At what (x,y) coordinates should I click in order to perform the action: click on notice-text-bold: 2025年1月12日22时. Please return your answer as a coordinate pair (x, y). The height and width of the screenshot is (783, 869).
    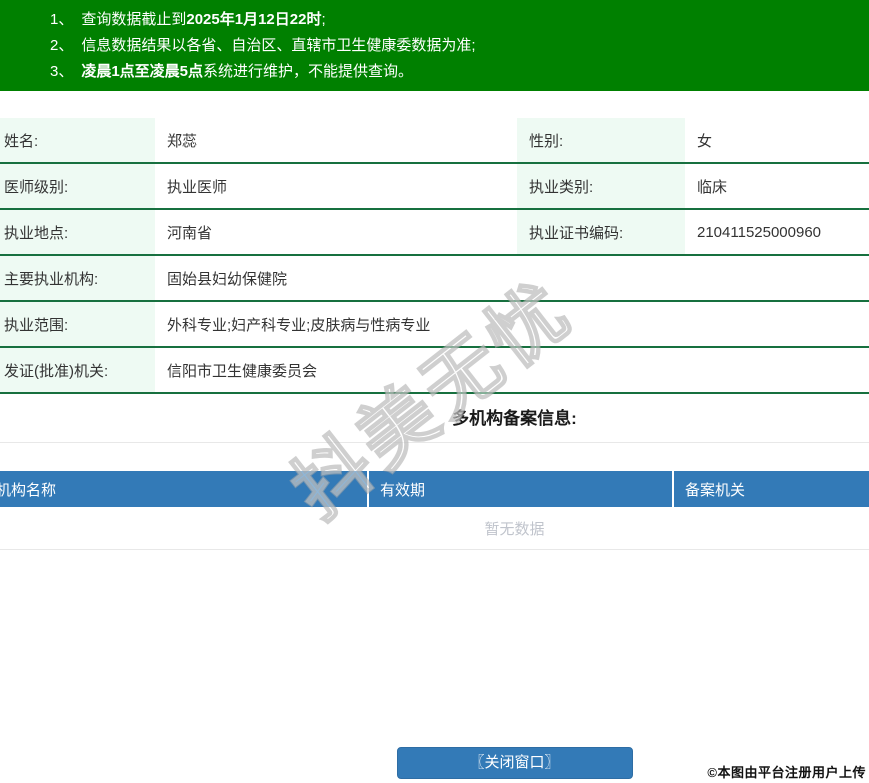
    Looking at the image, I should click on (254, 19).